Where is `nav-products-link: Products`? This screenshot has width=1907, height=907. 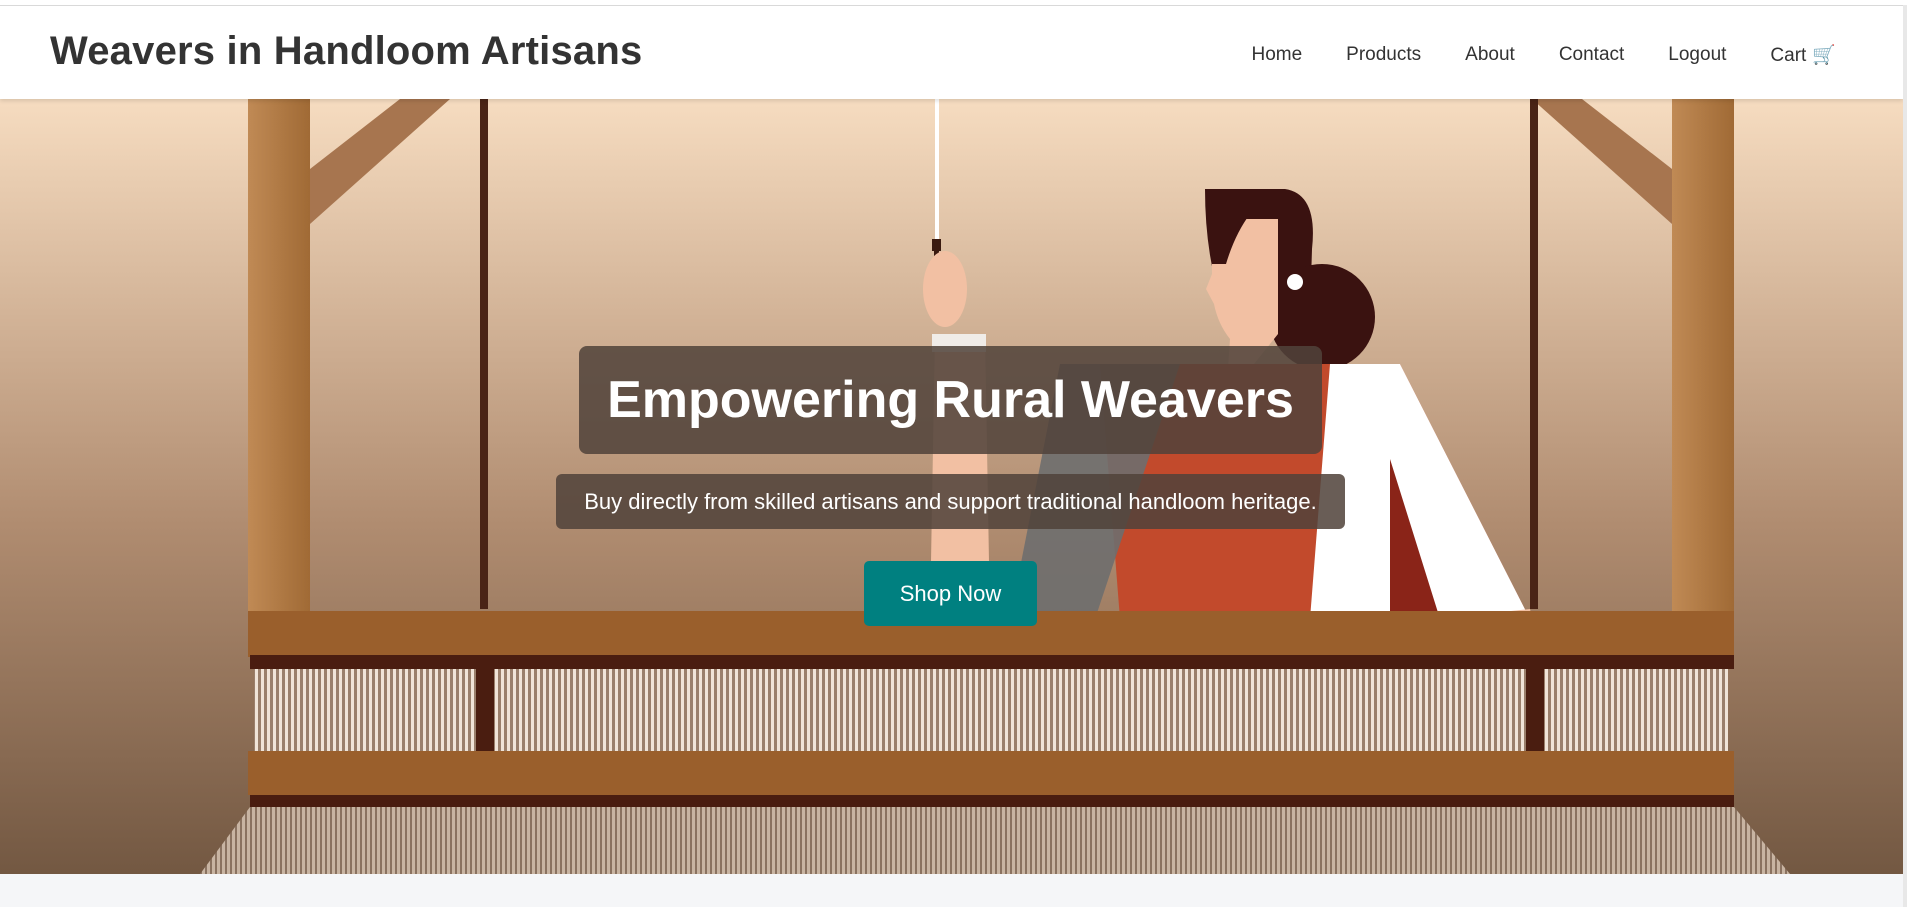
nav-products-link: Products is located at coordinates (1383, 55).